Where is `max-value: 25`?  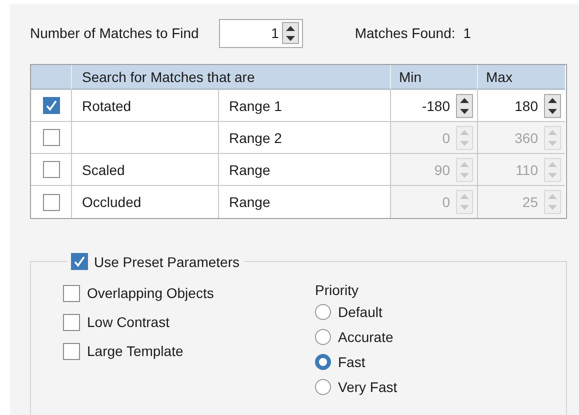
max-value: 25 is located at coordinates (530, 202).